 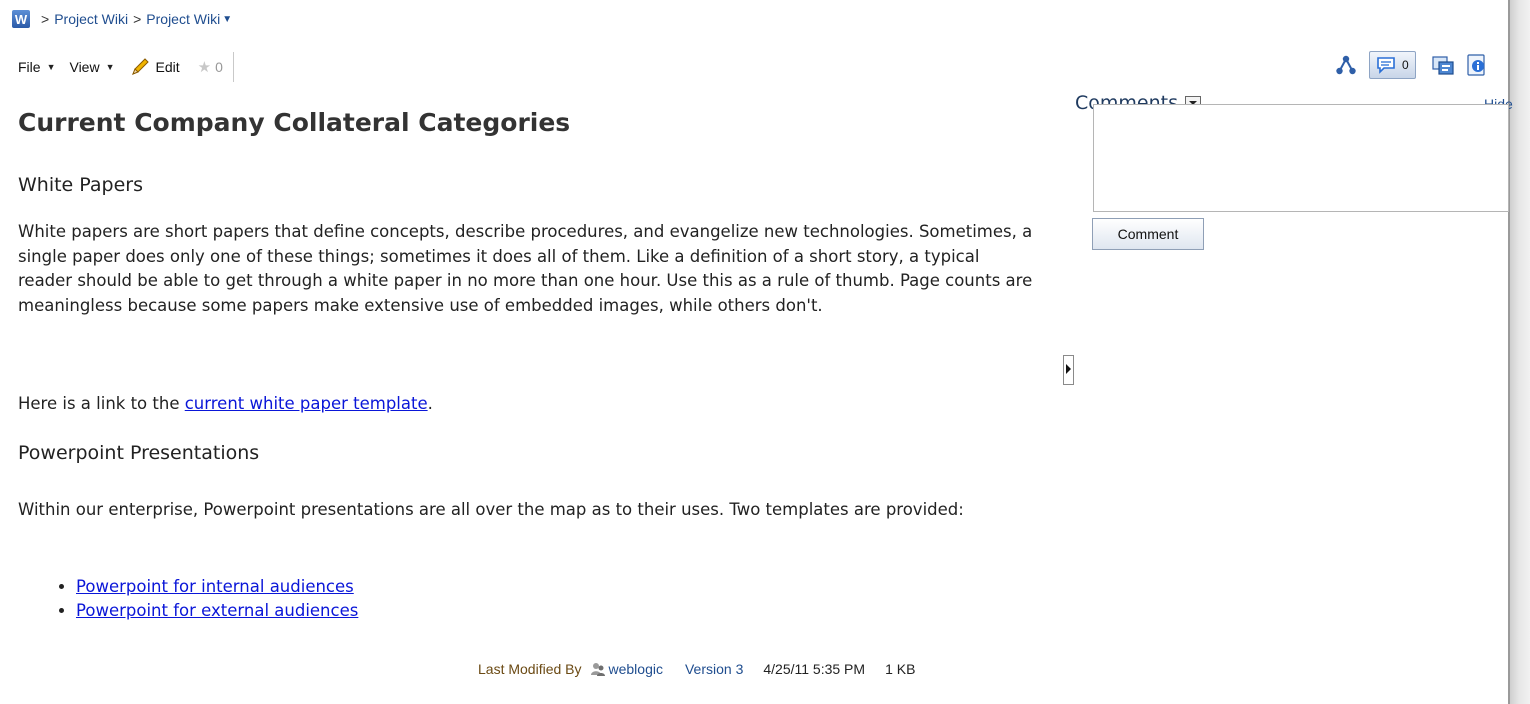 I want to click on view-menu: View ▼, so click(x=91, y=67).